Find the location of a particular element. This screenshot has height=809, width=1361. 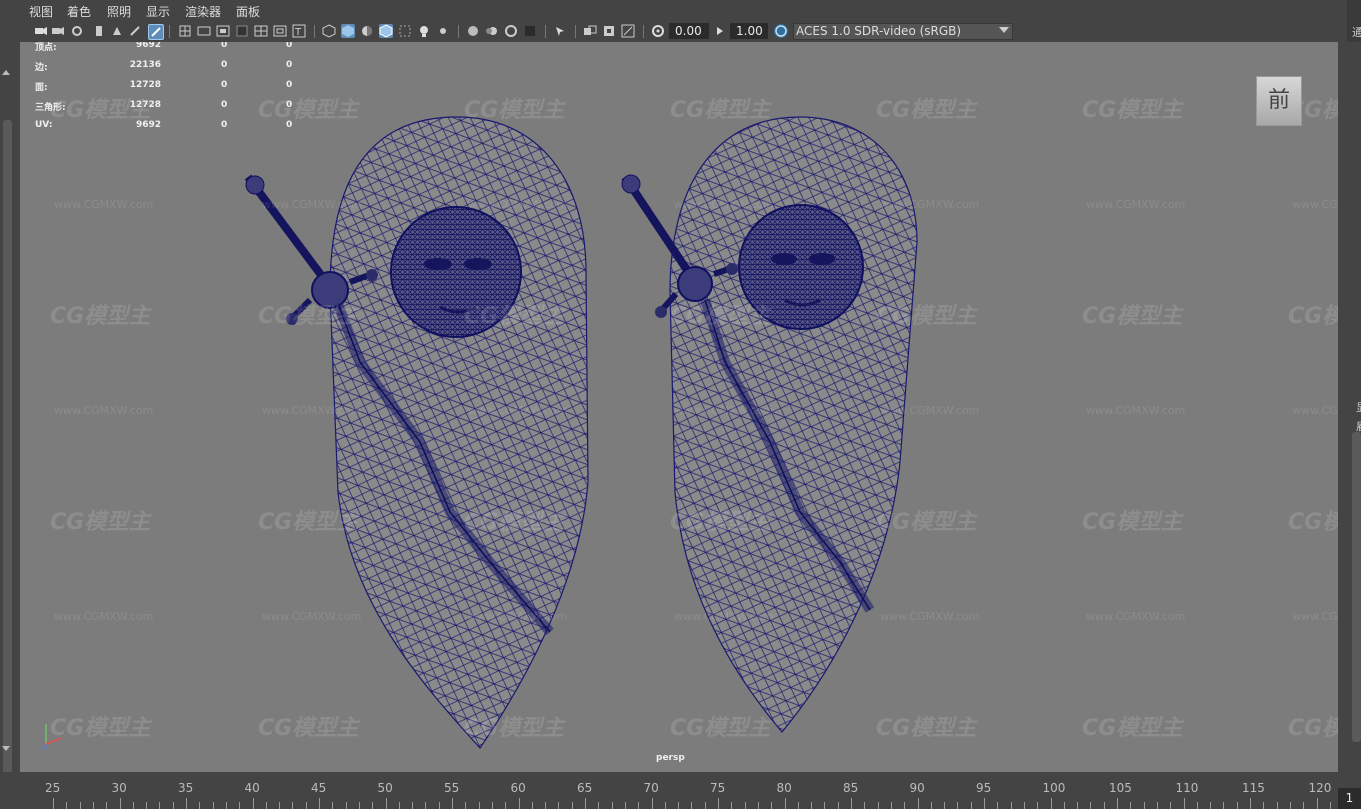

safe-title-icon: T is located at coordinates (299, 31).